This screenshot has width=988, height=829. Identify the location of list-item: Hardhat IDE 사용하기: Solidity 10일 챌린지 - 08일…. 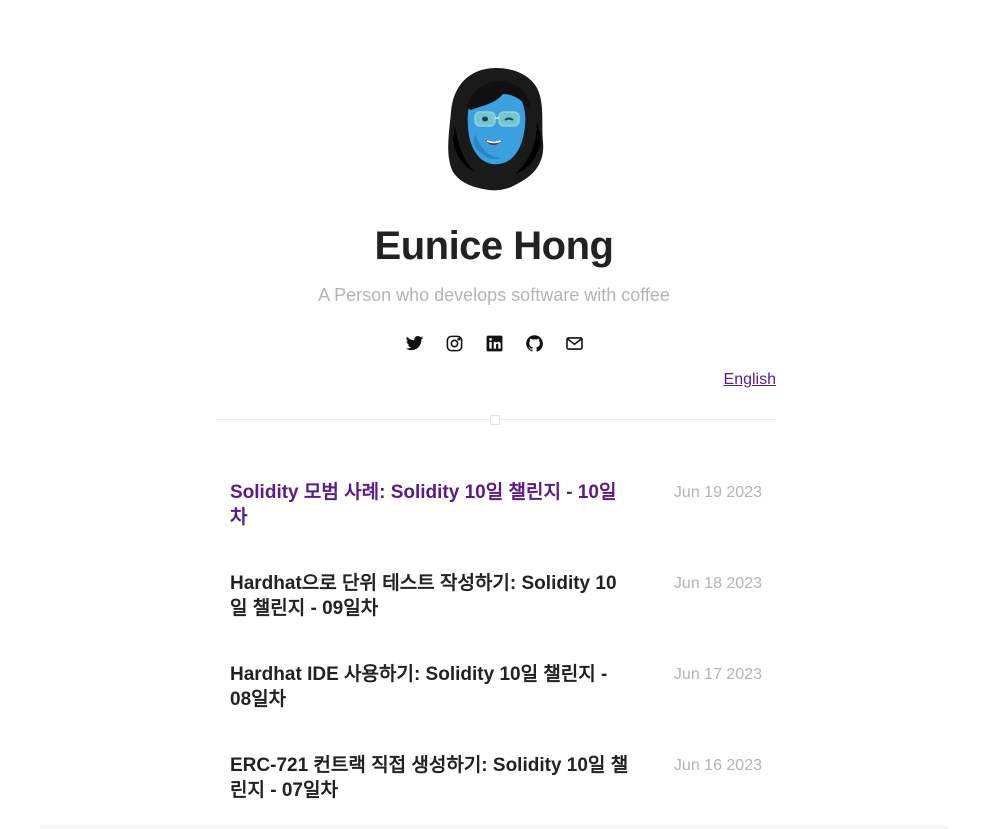
(497, 707).